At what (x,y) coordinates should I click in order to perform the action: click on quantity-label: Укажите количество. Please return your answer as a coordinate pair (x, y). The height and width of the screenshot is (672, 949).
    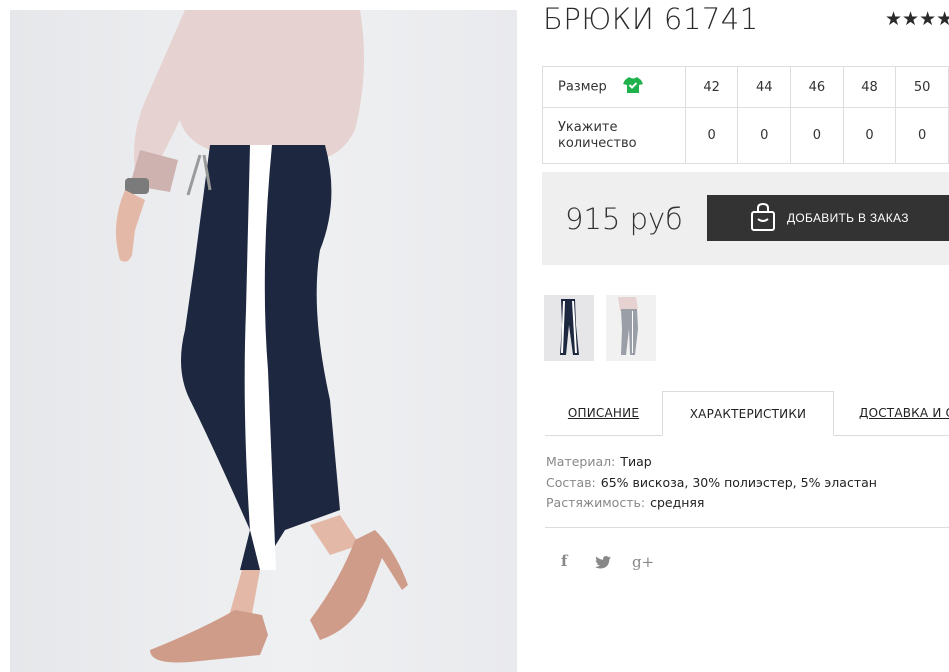
    Looking at the image, I should click on (614, 135).